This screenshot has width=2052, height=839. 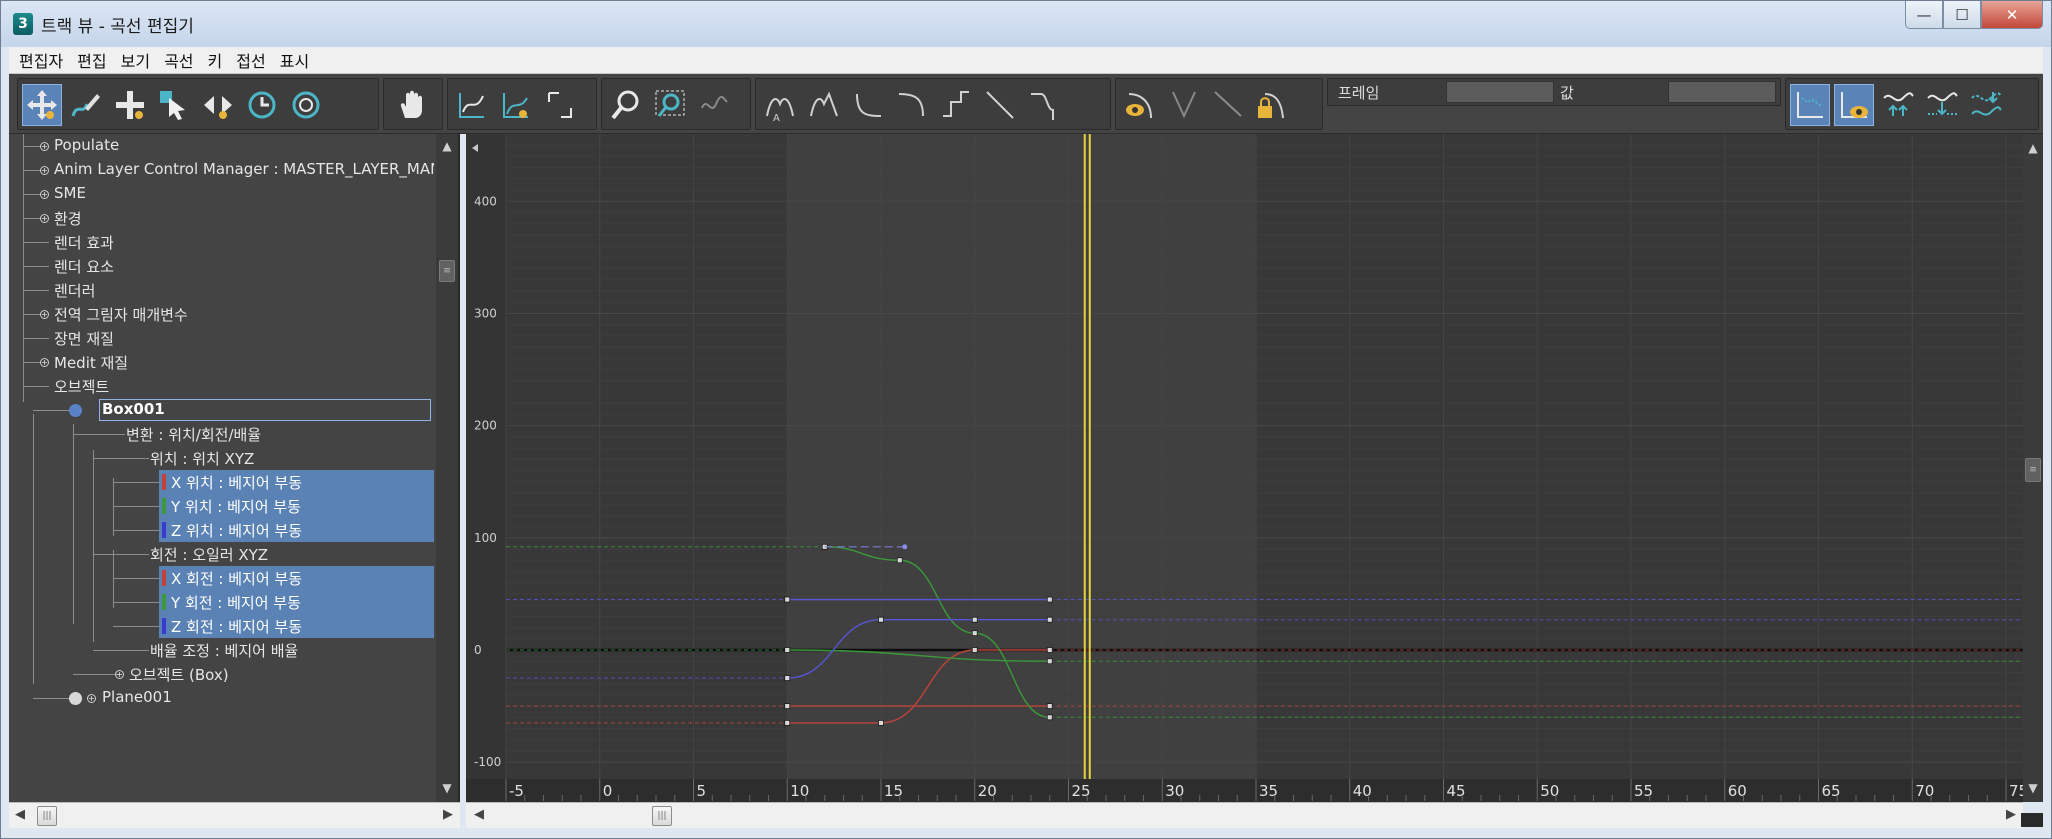 I want to click on close-button: ✕, so click(x=2012, y=15).